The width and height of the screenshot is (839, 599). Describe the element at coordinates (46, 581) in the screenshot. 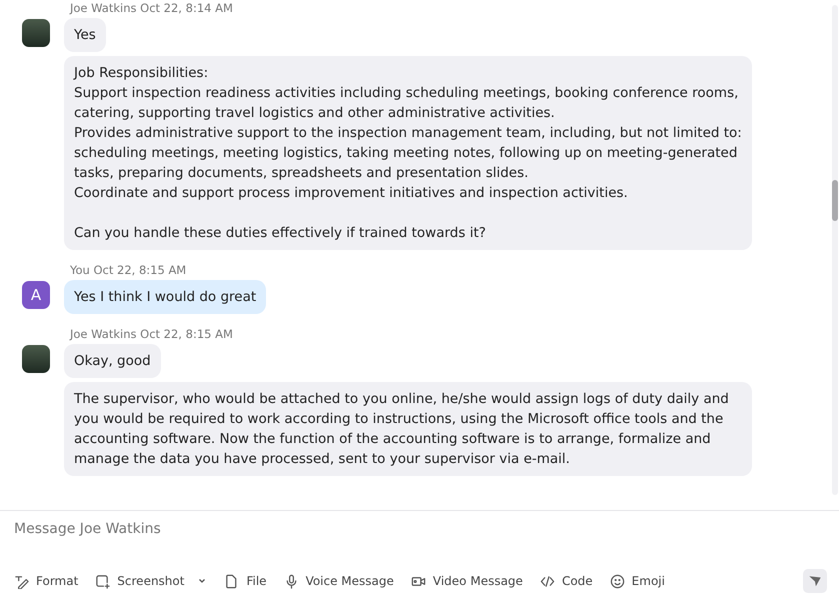

I see `toolbar-button: Format` at that location.